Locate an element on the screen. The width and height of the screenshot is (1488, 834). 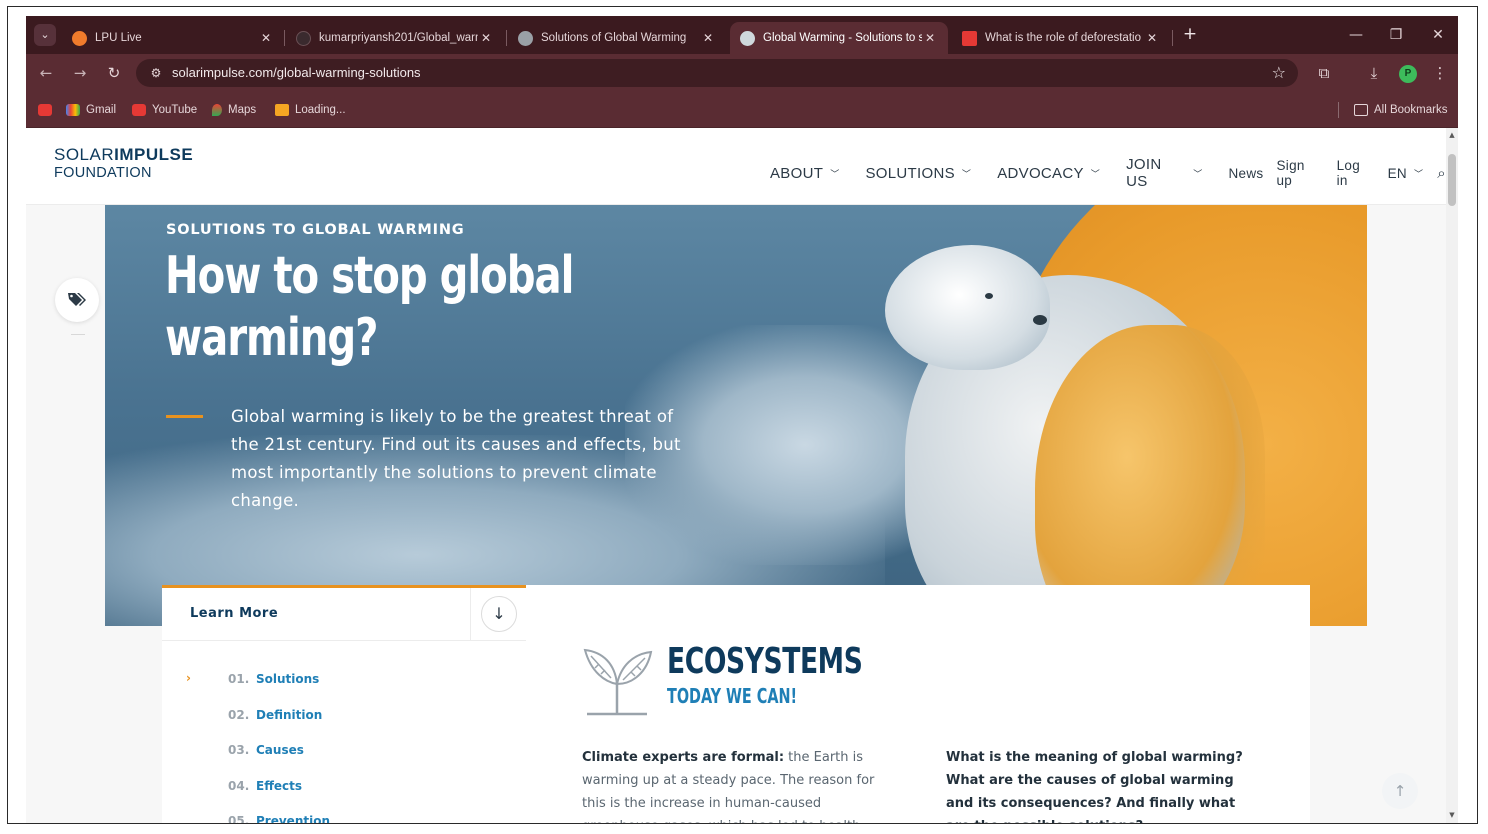
scroll-down-arrow: ▼ is located at coordinates (1452, 815).